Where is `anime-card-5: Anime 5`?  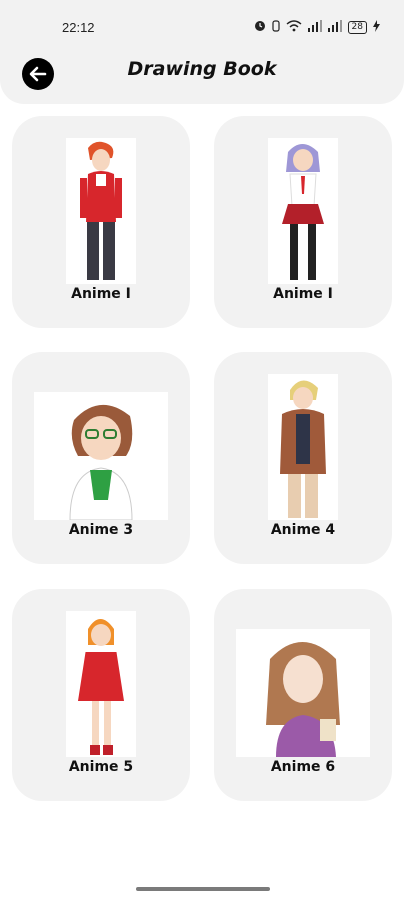
anime-card-5: Anime 5 is located at coordinates (101, 695).